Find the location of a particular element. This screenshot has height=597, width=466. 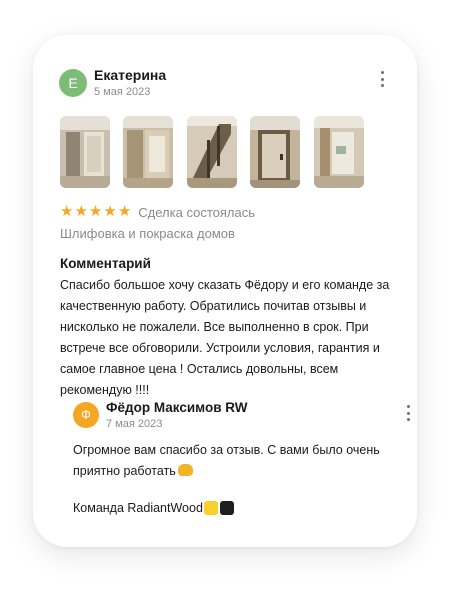

rating-row: ★ ★ ★ ★ ★ Сделка состоялась is located at coordinates (157, 212).